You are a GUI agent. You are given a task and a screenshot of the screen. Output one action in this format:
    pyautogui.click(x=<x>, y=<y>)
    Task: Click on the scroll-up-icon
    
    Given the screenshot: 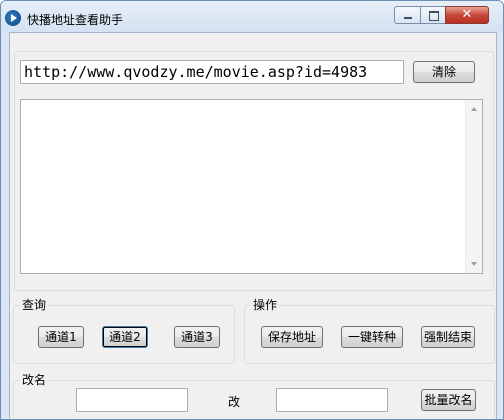 What is the action you would take?
    pyautogui.click(x=474, y=109)
    